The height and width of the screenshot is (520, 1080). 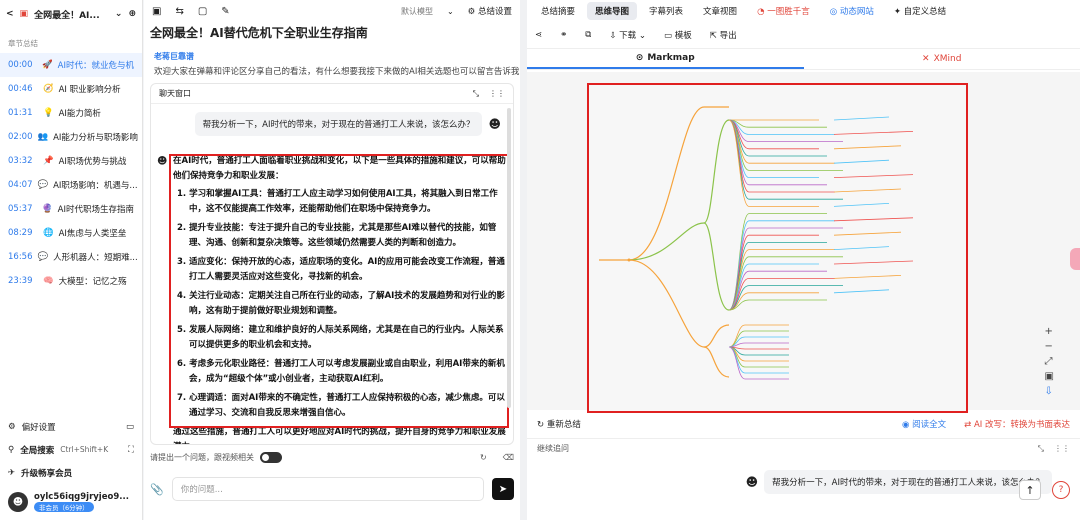 What do you see at coordinates (225, 11) in the screenshot?
I see `note-icon: ✎` at bounding box center [225, 11].